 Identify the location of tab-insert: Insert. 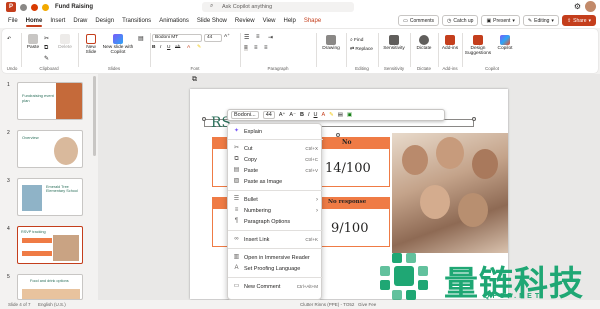
(57, 21).